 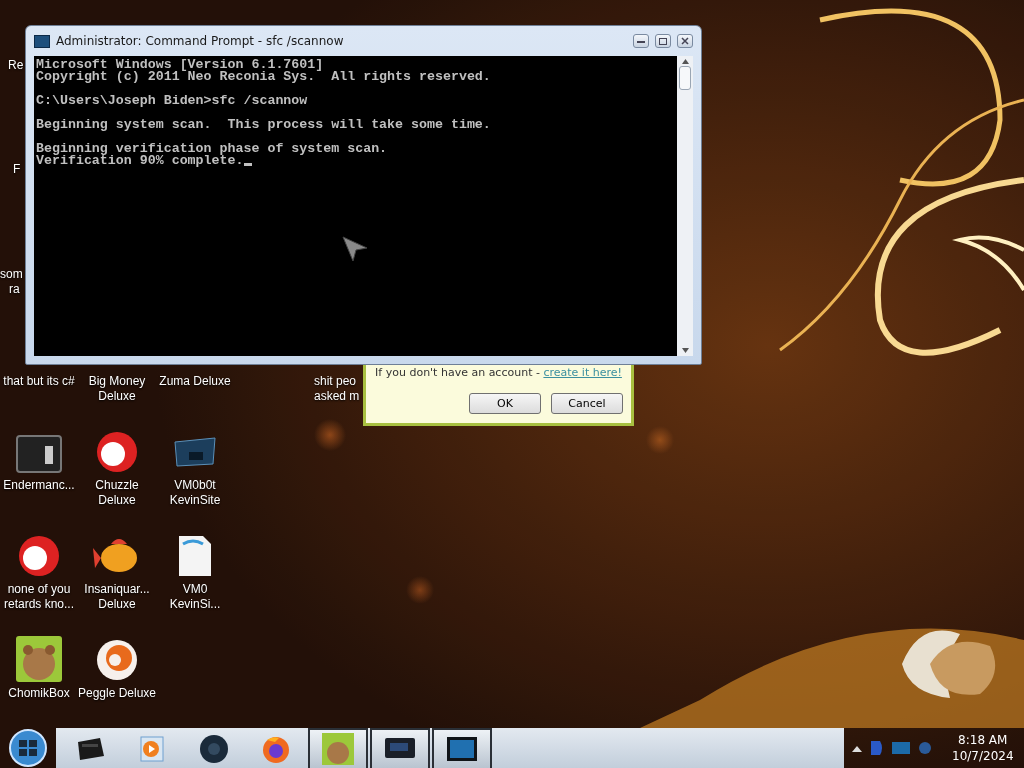 What do you see at coordinates (16, 65) in the screenshot?
I see `icon-label: Re` at bounding box center [16, 65].